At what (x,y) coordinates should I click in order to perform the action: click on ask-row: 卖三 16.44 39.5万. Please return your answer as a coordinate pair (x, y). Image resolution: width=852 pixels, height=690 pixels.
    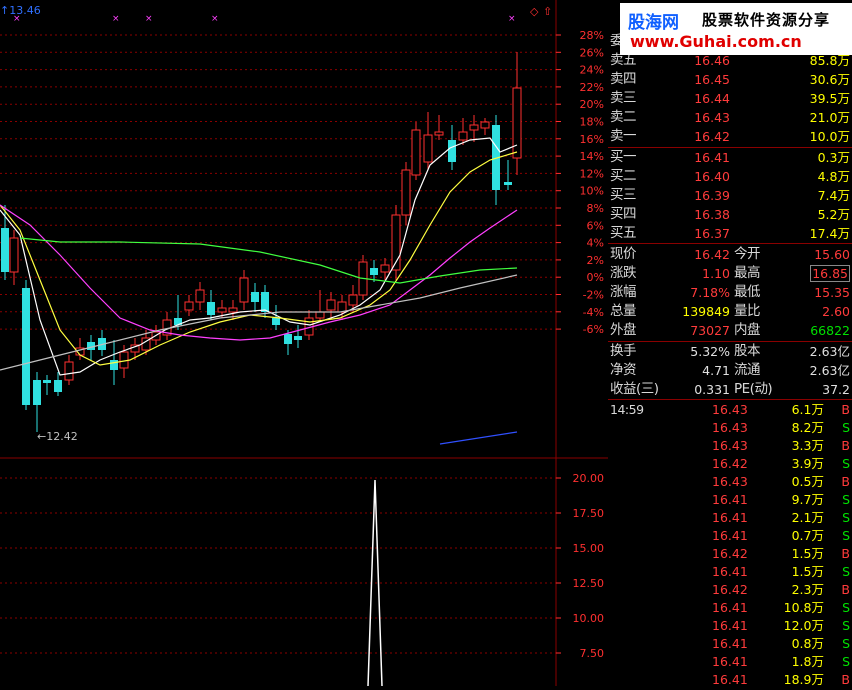
    Looking at the image, I should click on (730, 98).